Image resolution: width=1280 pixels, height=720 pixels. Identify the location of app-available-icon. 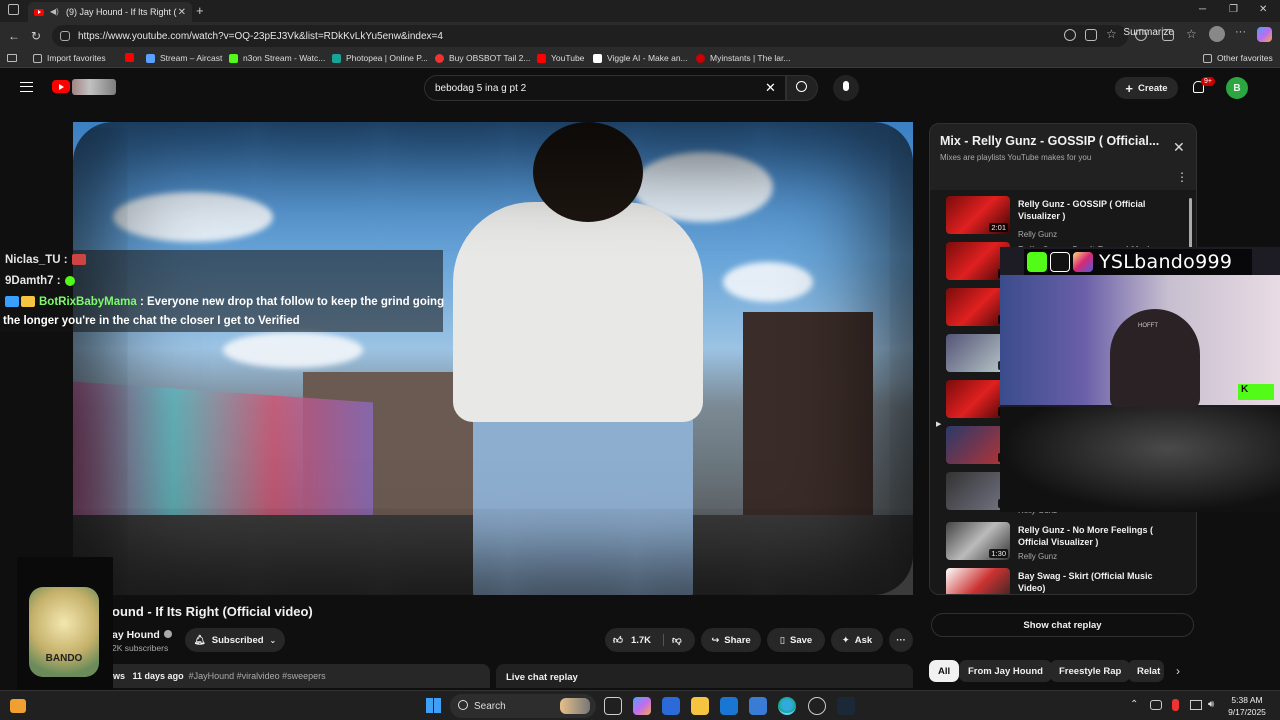
(1091, 35).